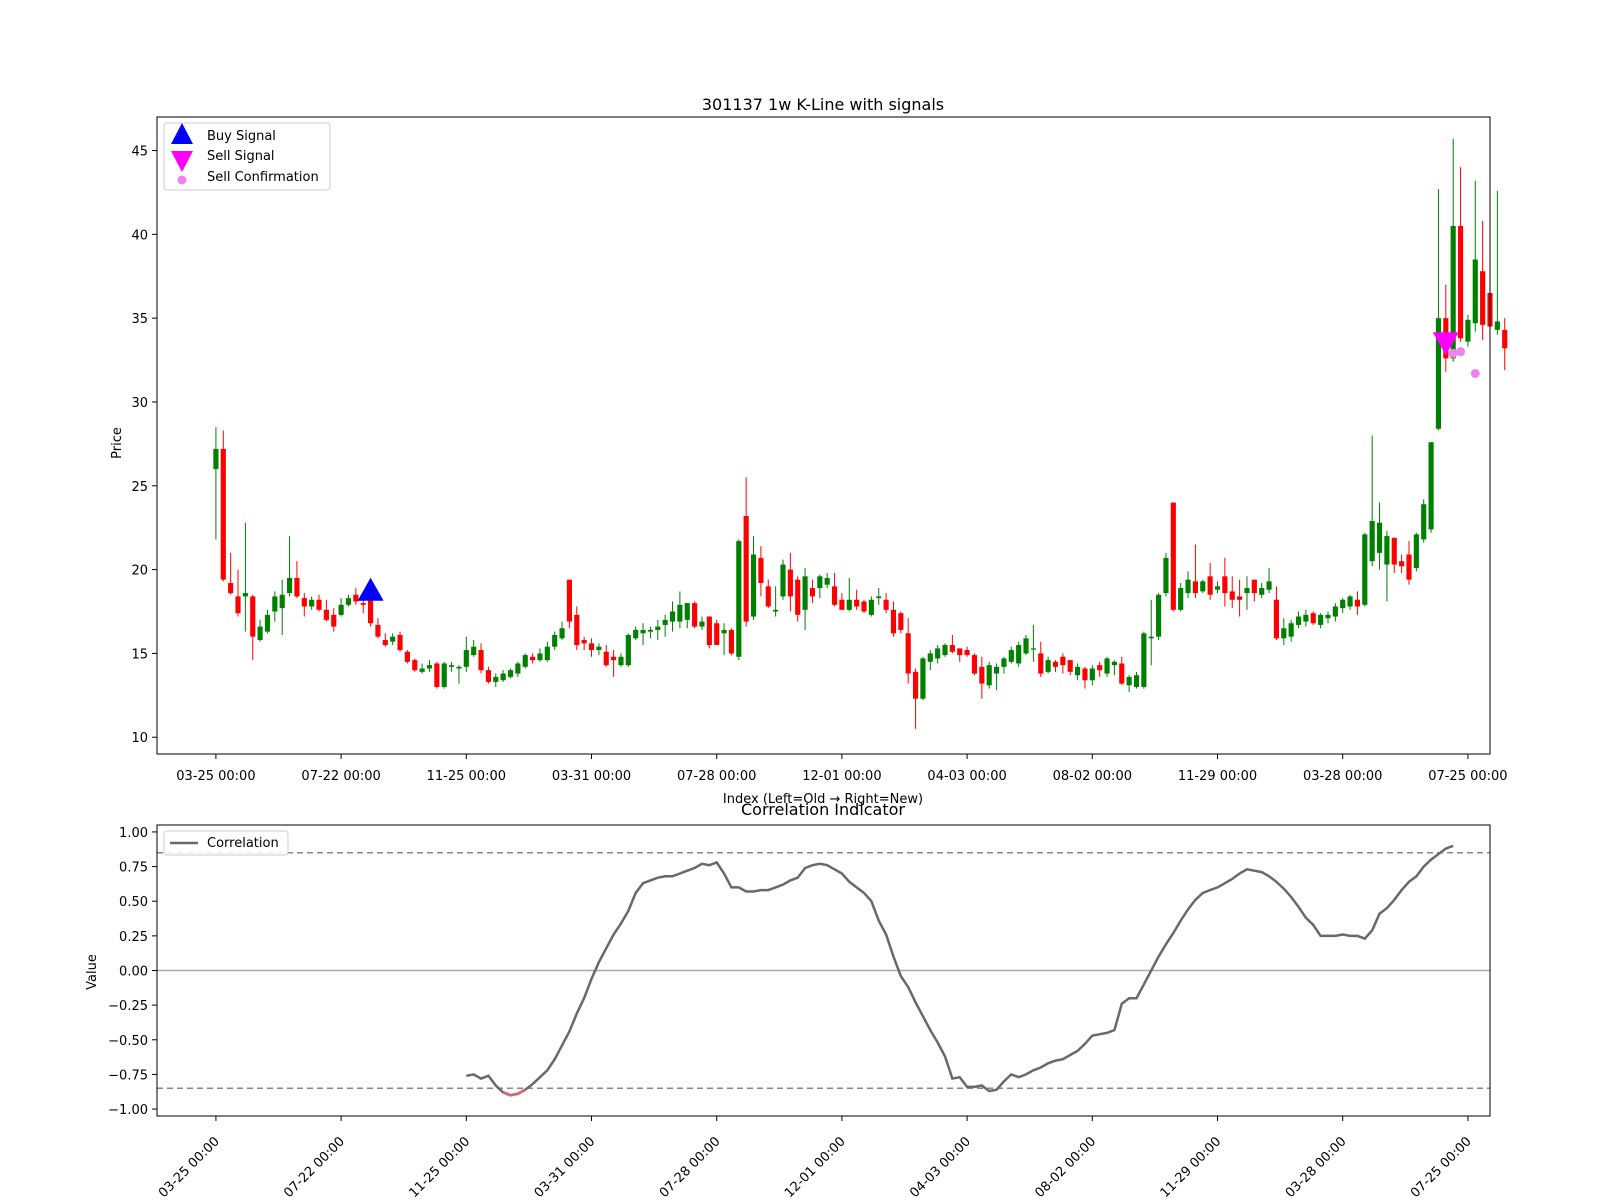 The height and width of the screenshot is (1200, 1600). I want to click on kline-x-tick-label: 03-31 00:00, so click(591, 776).